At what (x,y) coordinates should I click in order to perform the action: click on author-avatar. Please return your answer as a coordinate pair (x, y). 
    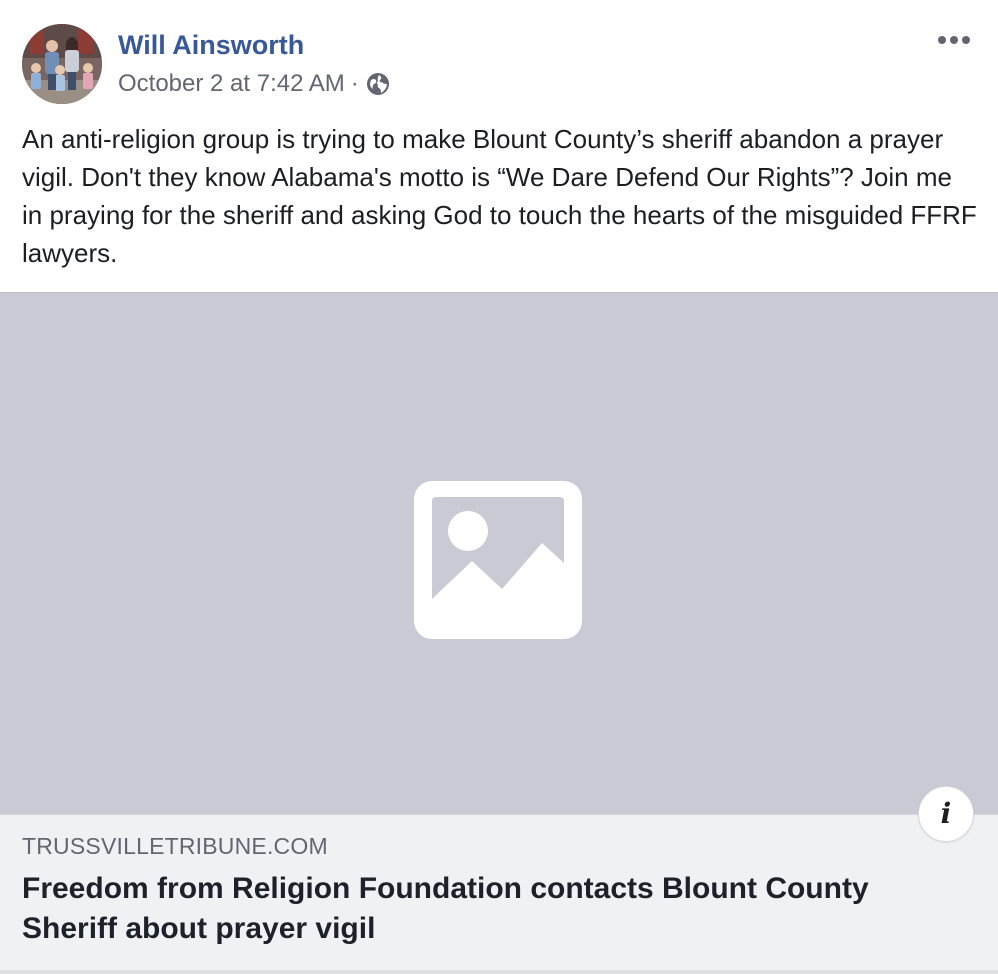
    Looking at the image, I should click on (62, 64).